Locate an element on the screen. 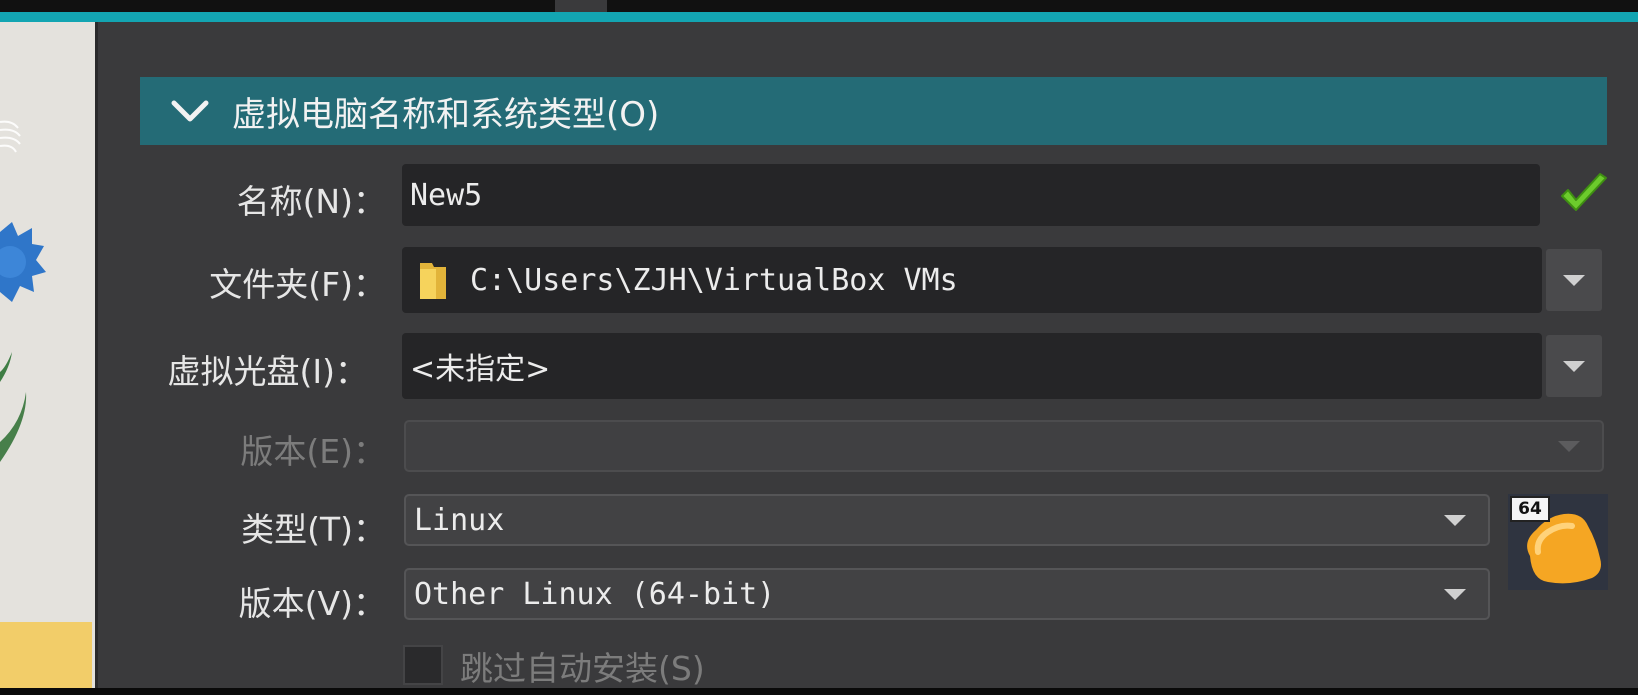 Image resolution: width=1638 pixels, height=695 pixels. chevron-down-icon is located at coordinates (190, 111).